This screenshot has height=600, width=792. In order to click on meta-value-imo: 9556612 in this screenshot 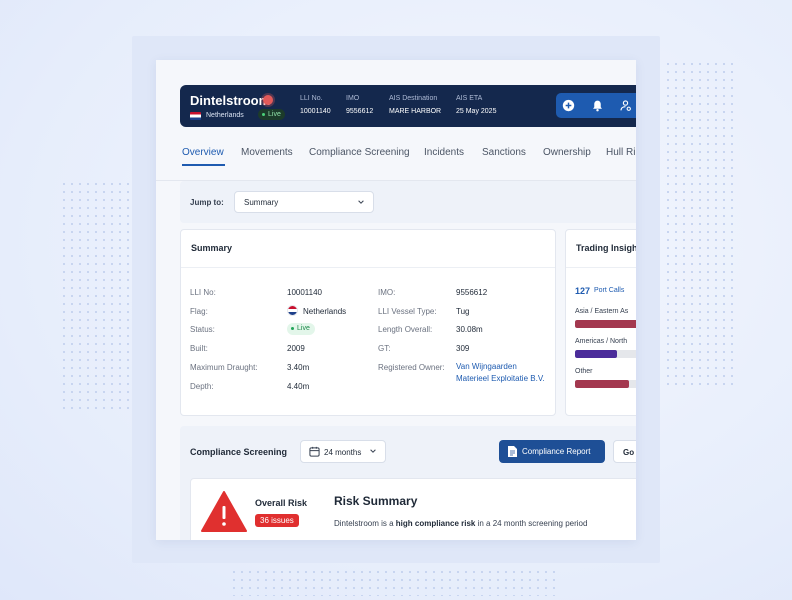, I will do `click(360, 111)`.